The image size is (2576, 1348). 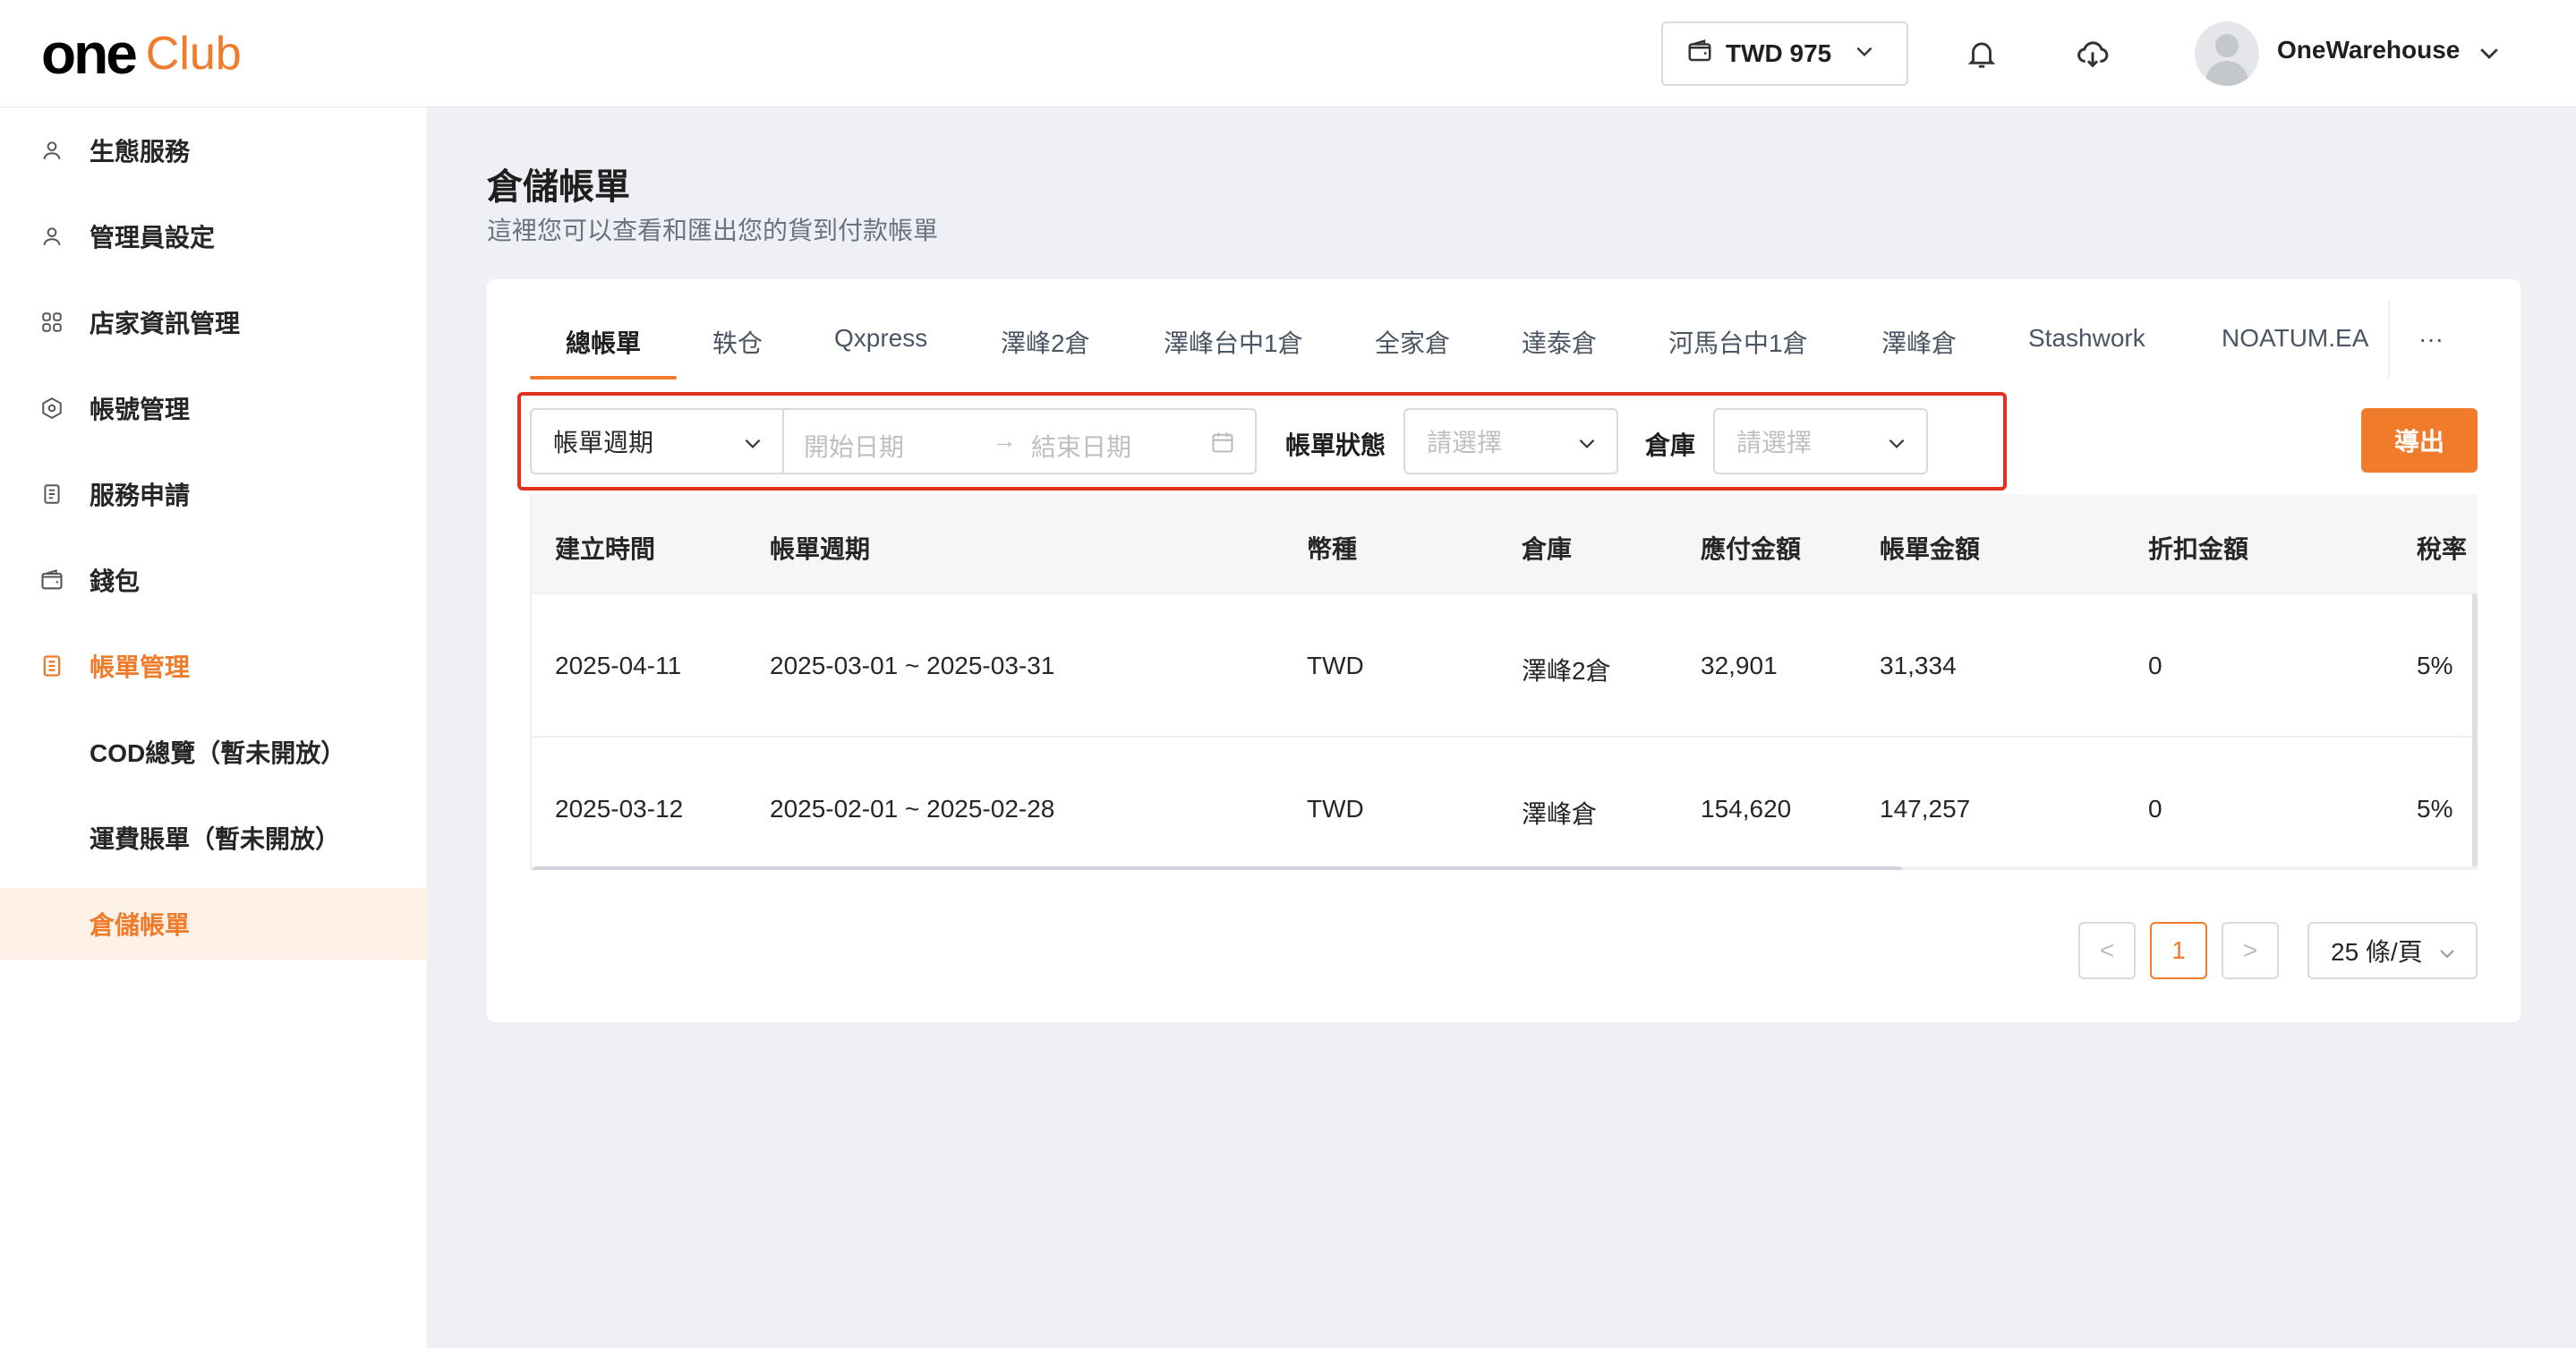 What do you see at coordinates (603, 442) in the screenshot?
I see `period-type-value: 帳單週期` at bounding box center [603, 442].